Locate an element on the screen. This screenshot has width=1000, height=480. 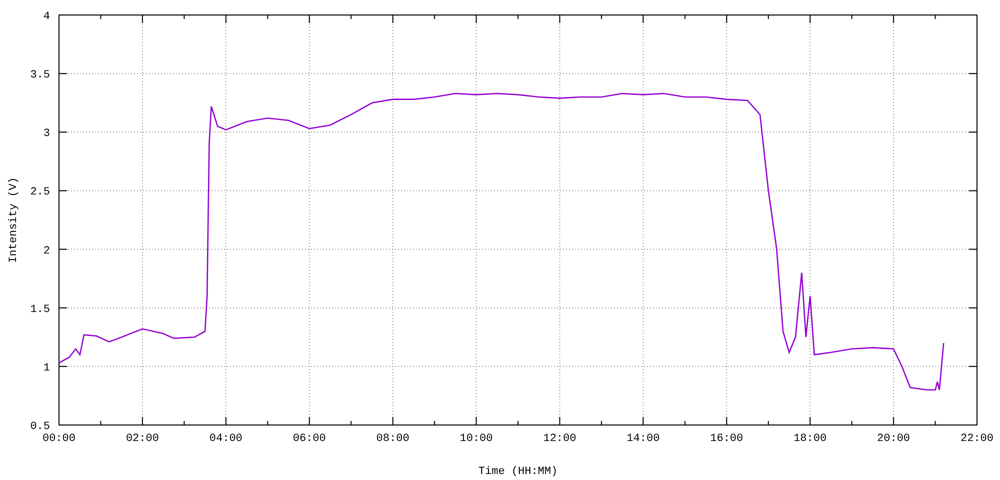
y-tick-label: 1 is located at coordinates (46, 368).